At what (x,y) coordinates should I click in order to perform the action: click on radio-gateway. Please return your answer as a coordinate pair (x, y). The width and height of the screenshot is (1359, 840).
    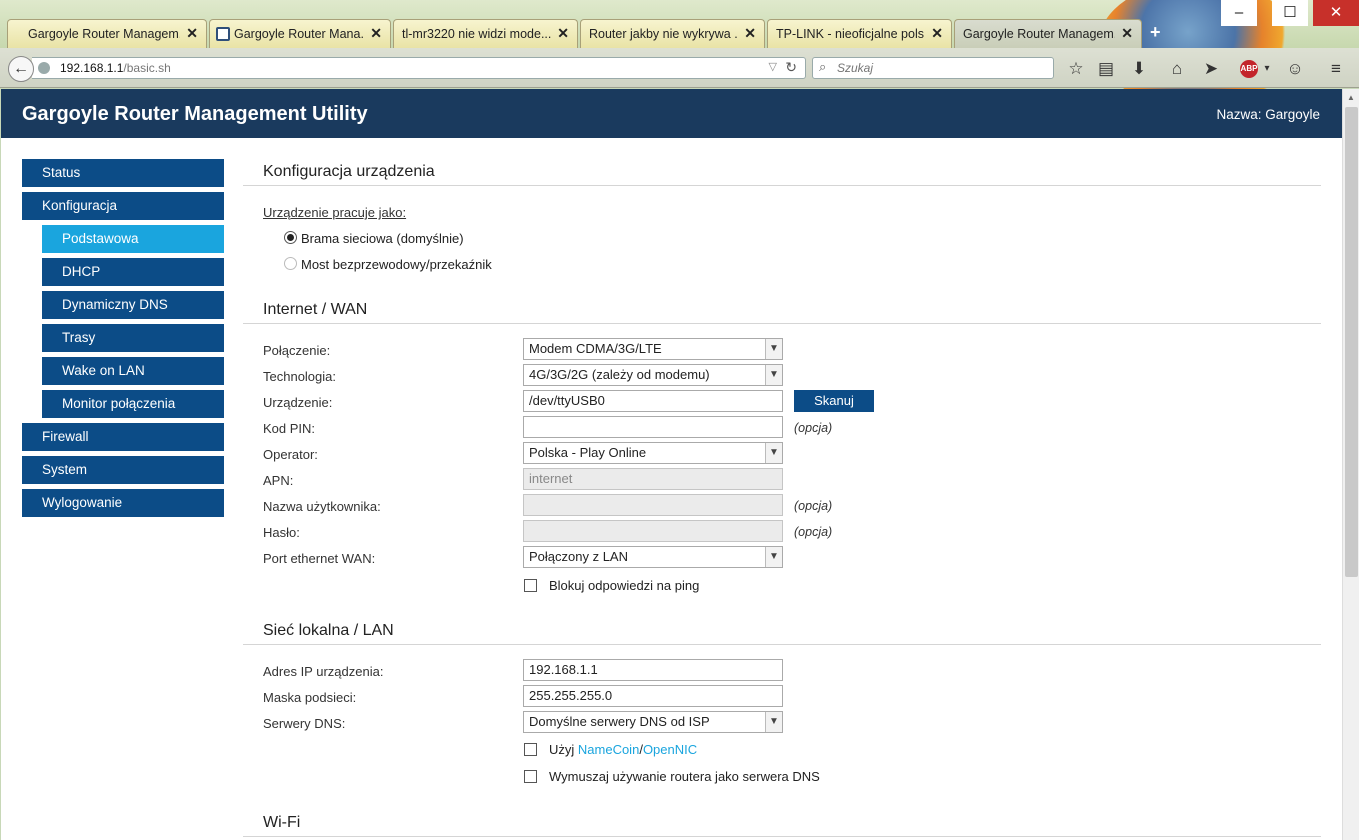
    Looking at the image, I should click on (290, 237).